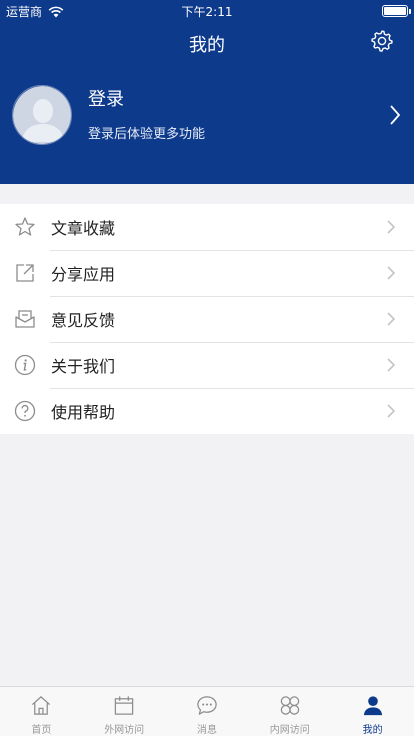 The width and height of the screenshot is (414, 736). I want to click on tab-external: 外网访问, so click(124, 711).